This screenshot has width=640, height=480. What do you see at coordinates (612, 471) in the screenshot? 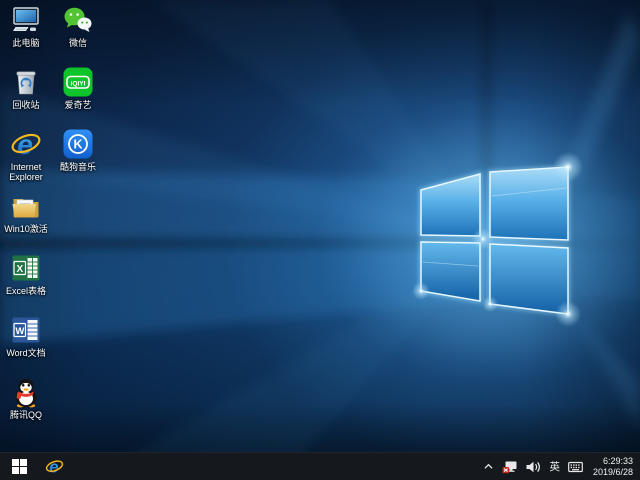
I see `clock-date: 2019/6/28` at bounding box center [612, 471].